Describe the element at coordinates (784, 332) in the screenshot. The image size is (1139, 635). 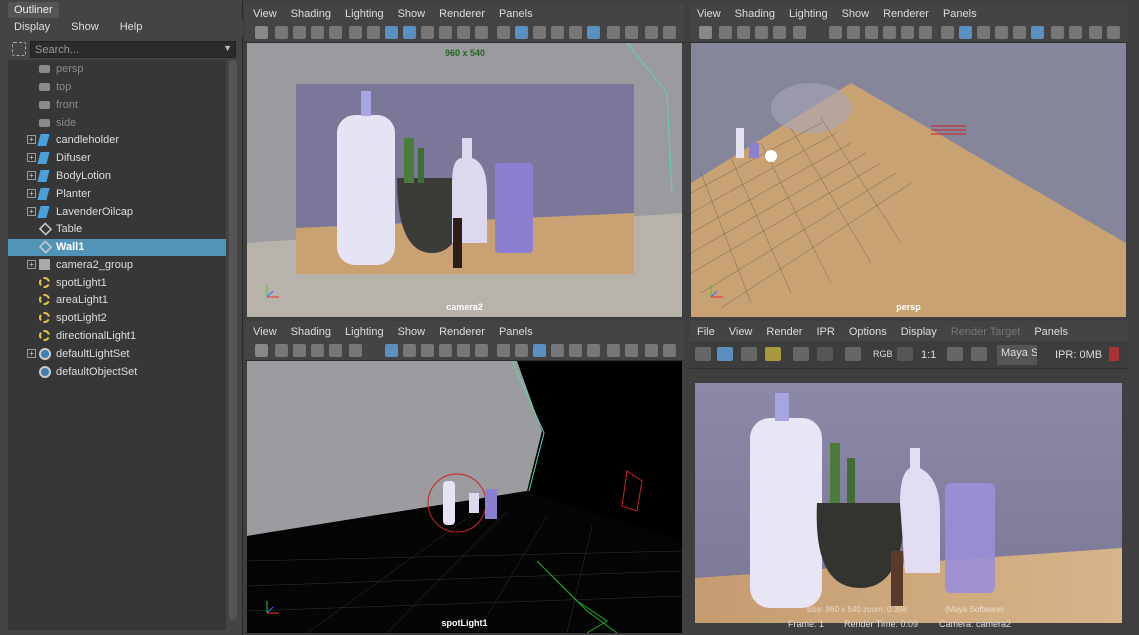
I see `menu-render: Render` at that location.